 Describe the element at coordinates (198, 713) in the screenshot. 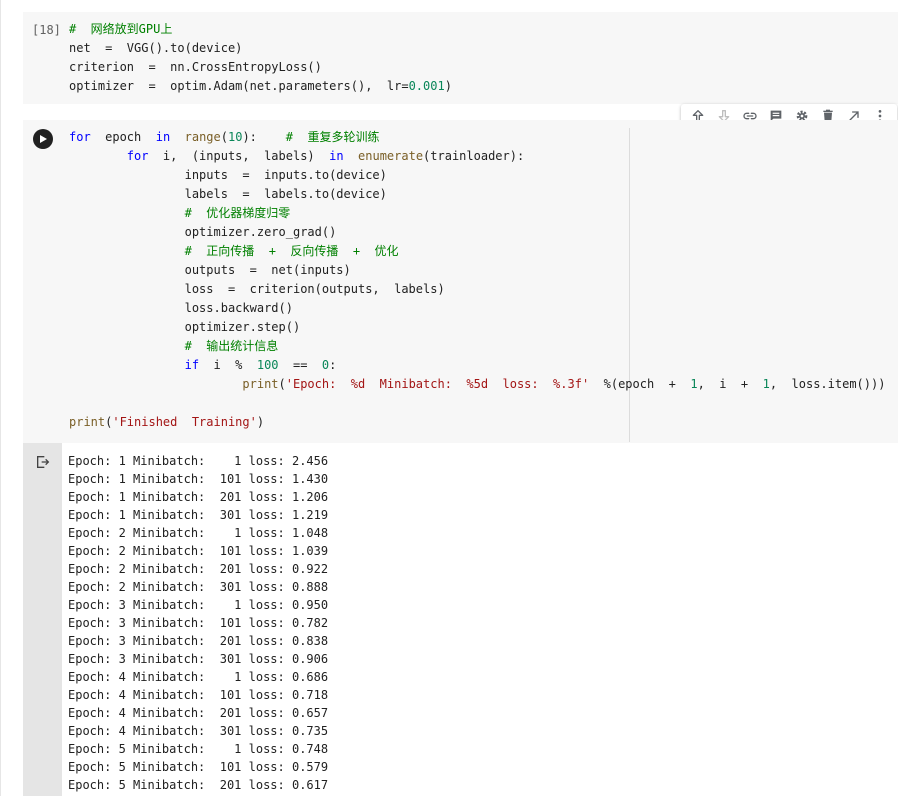

I see `output-line: Epoch: 4 Minibatch: 201 loss: 0.657` at that location.